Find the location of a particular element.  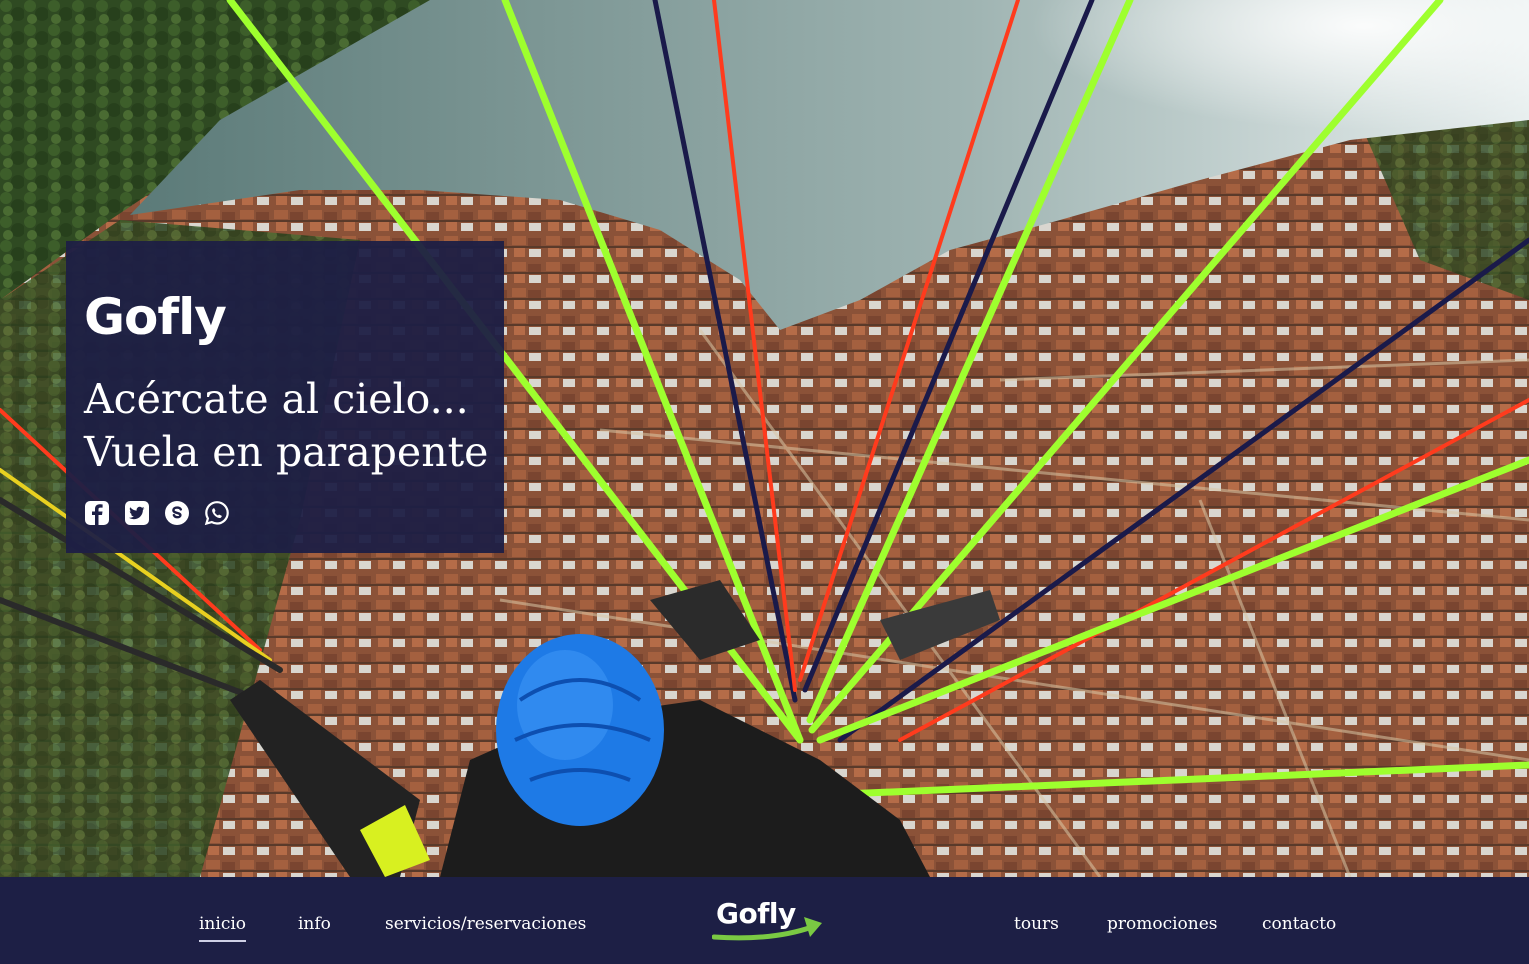

nav-link-inicio: inicio is located at coordinates (223, 927).